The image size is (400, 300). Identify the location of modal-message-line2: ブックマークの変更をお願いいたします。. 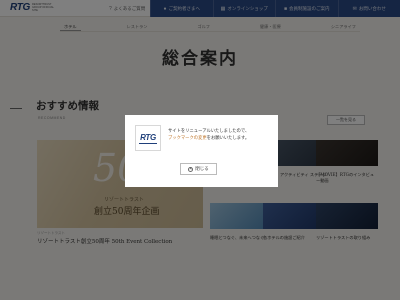
(208, 138).